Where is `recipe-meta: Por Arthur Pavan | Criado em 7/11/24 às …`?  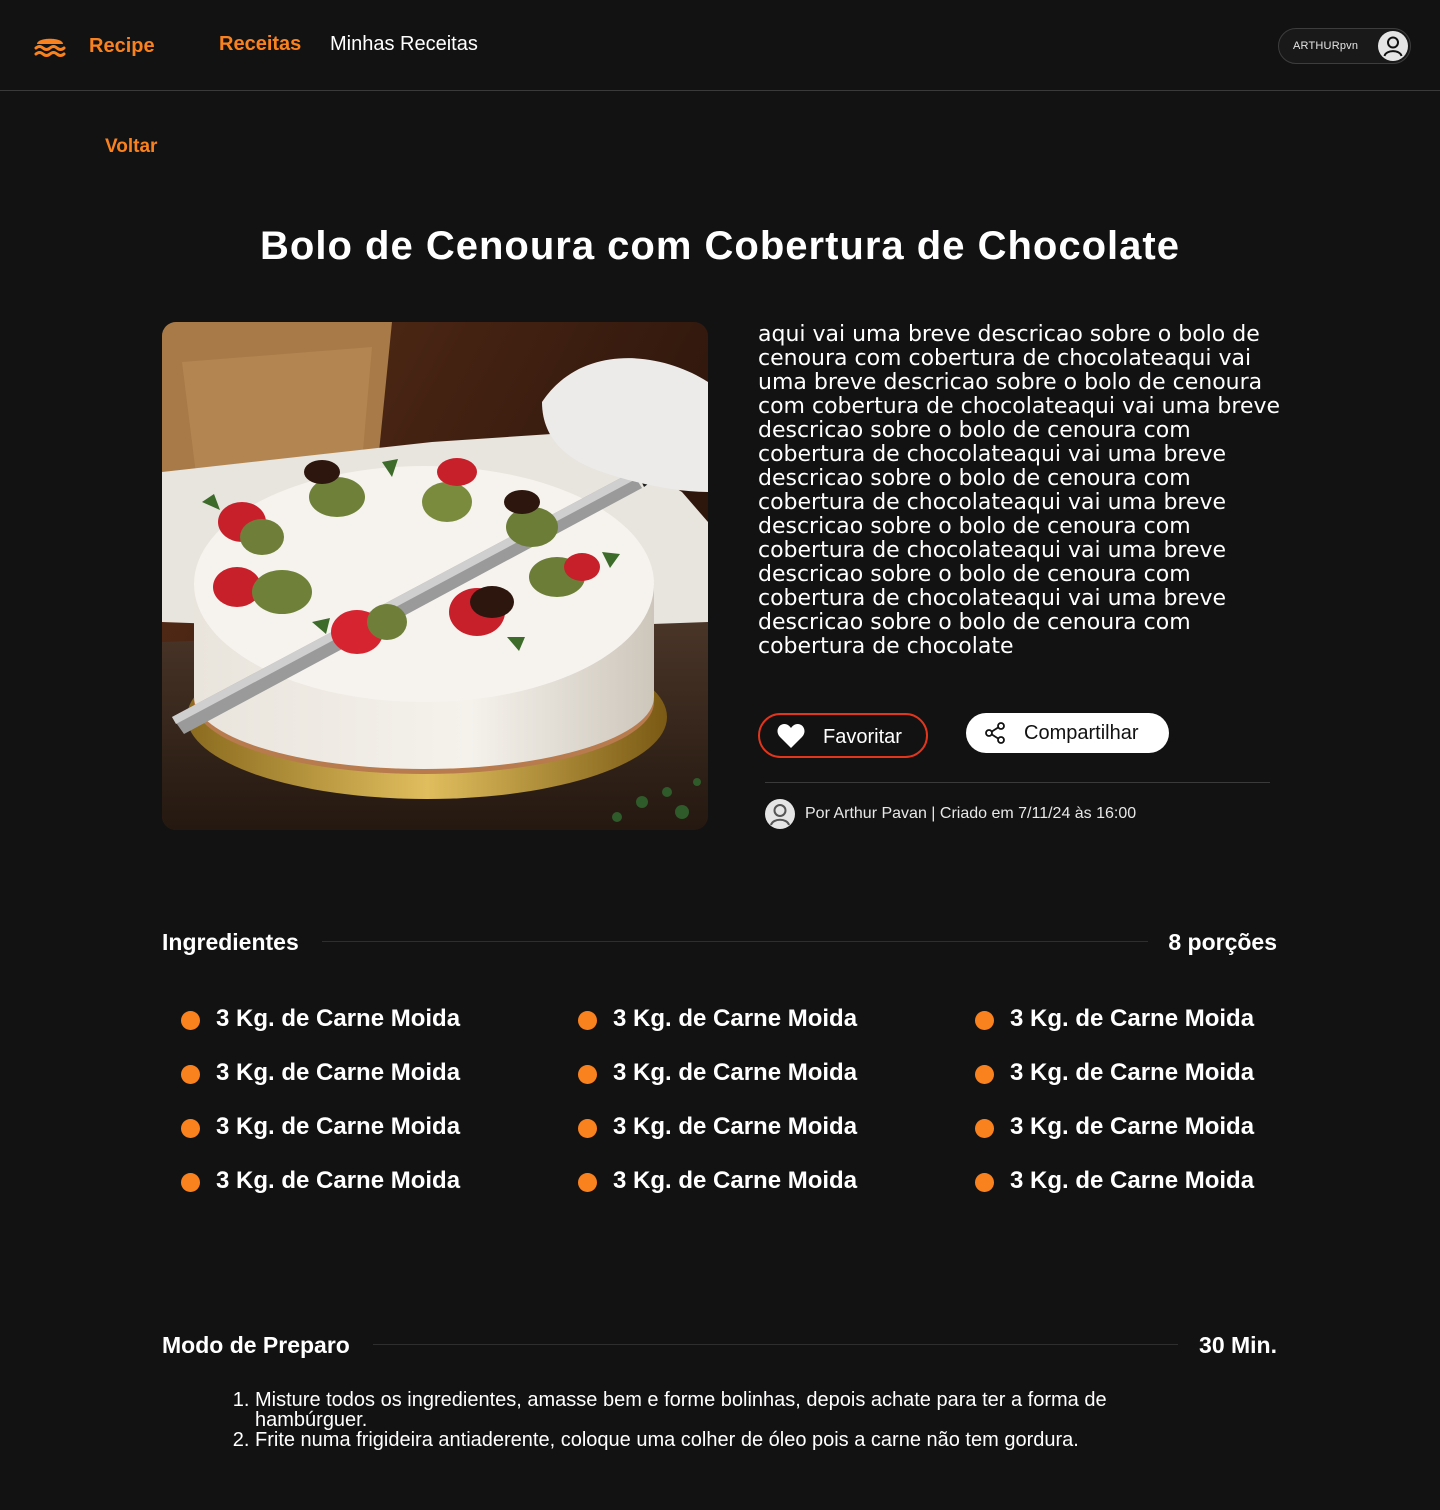 recipe-meta: Por Arthur Pavan | Criado em 7/11/24 às … is located at coordinates (971, 813).